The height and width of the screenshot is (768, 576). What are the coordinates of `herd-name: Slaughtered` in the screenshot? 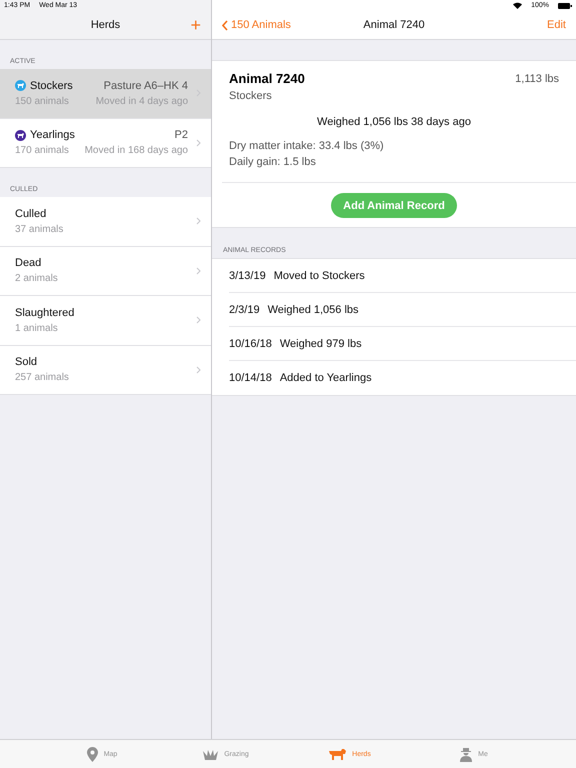 It's located at (44, 312).